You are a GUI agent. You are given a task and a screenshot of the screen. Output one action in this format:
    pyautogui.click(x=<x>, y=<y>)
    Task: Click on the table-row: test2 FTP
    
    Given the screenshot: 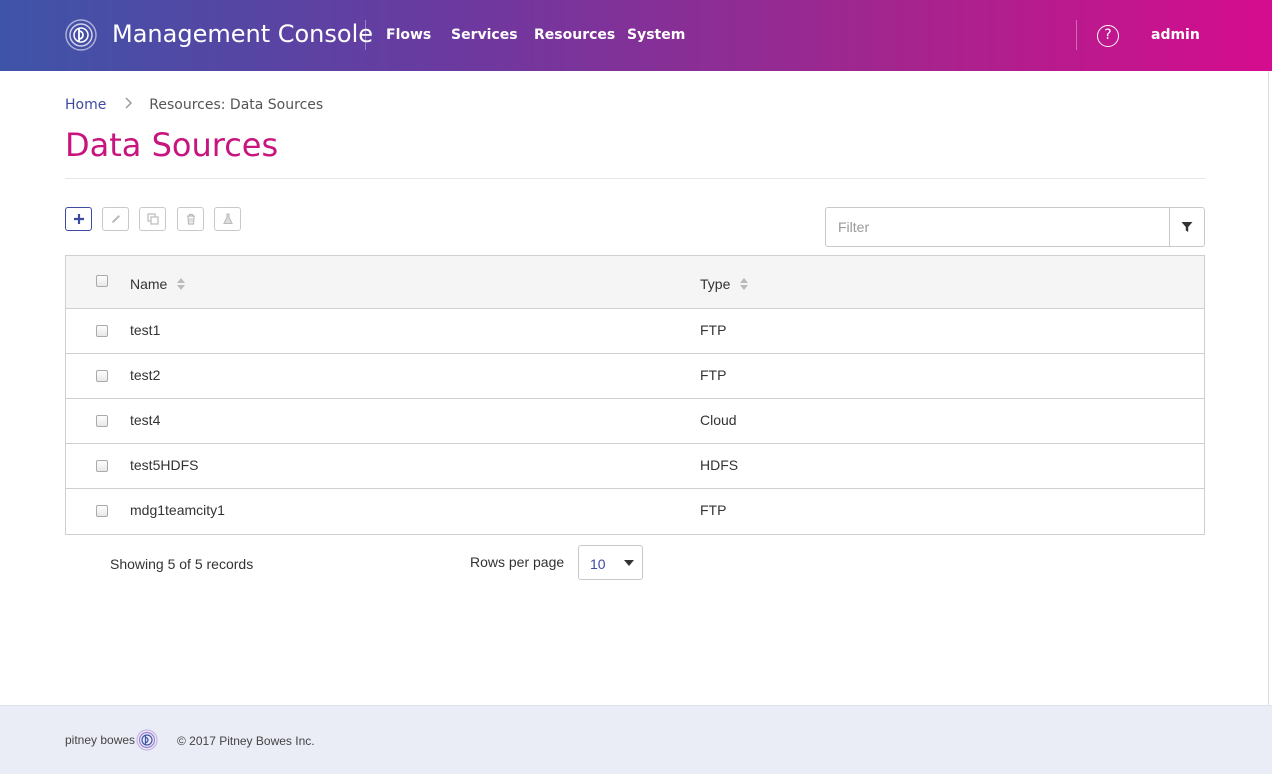 What is the action you would take?
    pyautogui.click(x=635, y=376)
    